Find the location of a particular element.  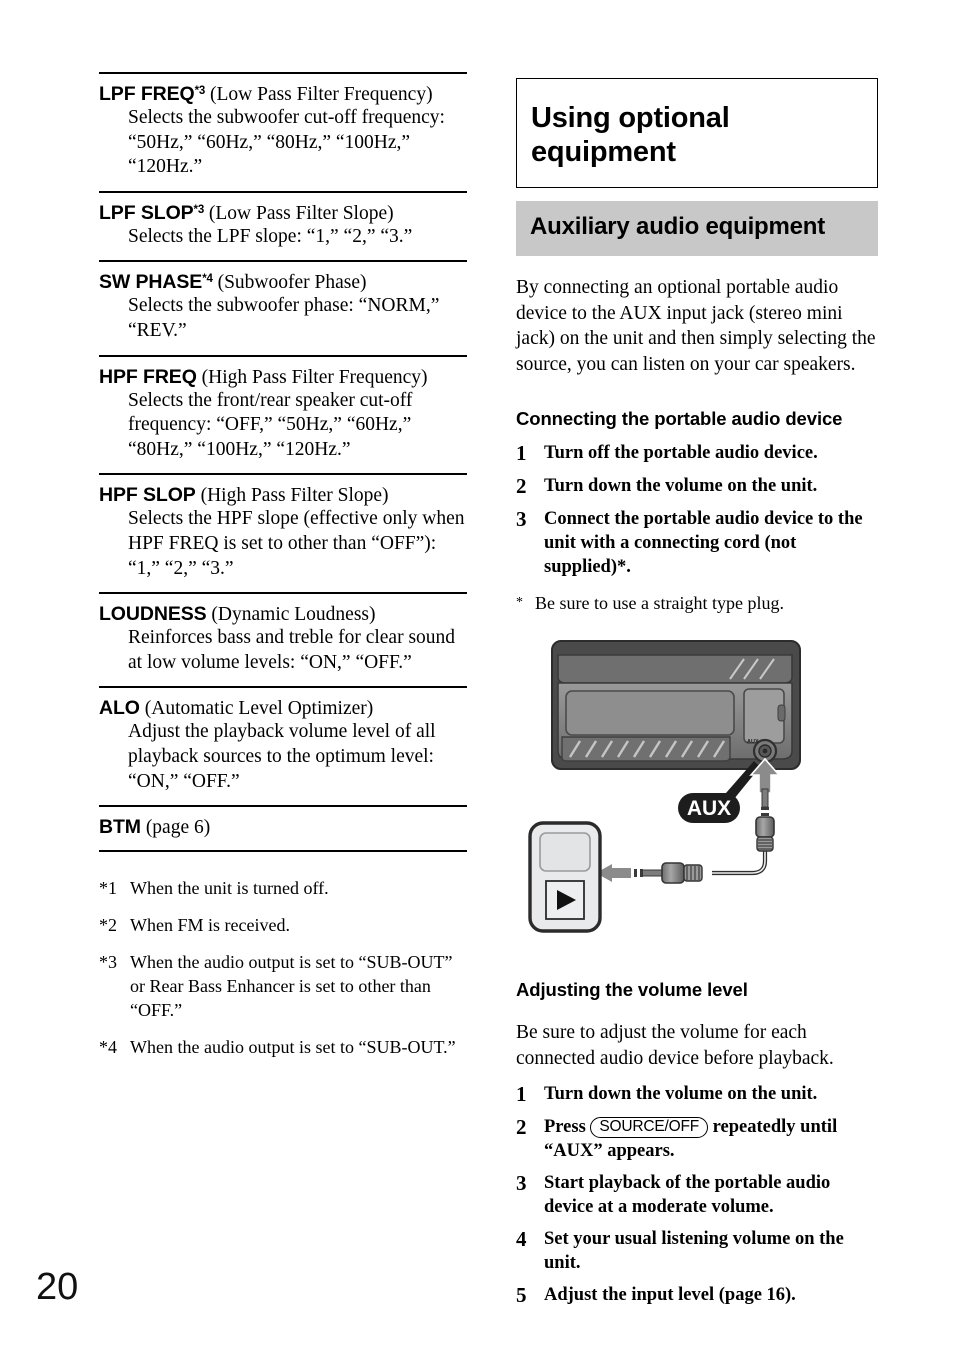

footnote-marker: *1 is located at coordinates (108, 888).